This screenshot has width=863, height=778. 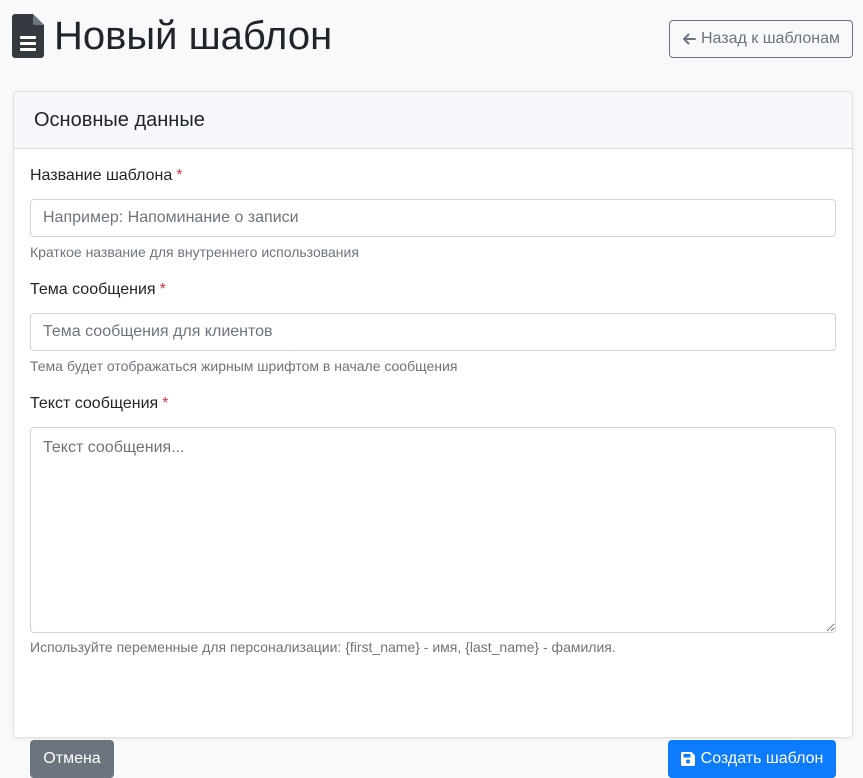 I want to click on subject-input, so click(x=433, y=332).